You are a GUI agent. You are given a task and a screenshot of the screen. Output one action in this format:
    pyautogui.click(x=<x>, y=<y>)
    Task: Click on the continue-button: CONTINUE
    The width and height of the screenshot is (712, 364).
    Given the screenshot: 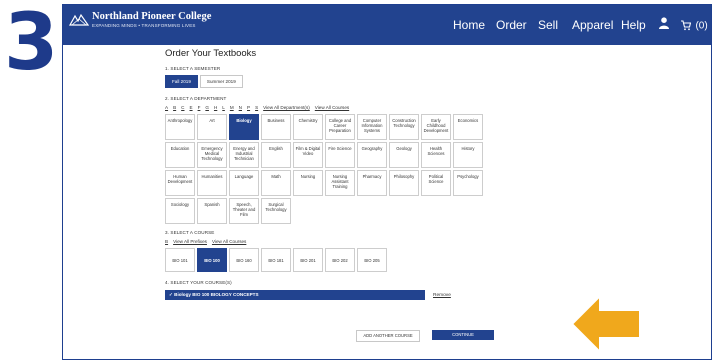 What is the action you would take?
    pyautogui.click(x=463, y=335)
    